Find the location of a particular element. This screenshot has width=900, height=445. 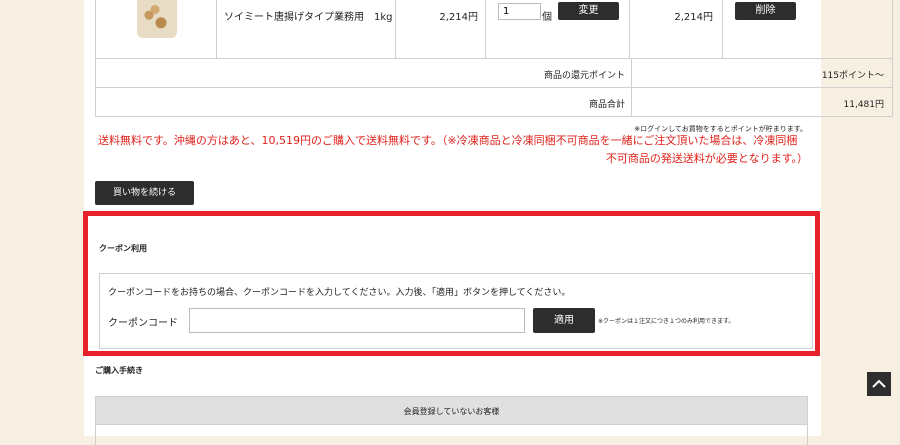

chevron-up-icon is located at coordinates (879, 383).